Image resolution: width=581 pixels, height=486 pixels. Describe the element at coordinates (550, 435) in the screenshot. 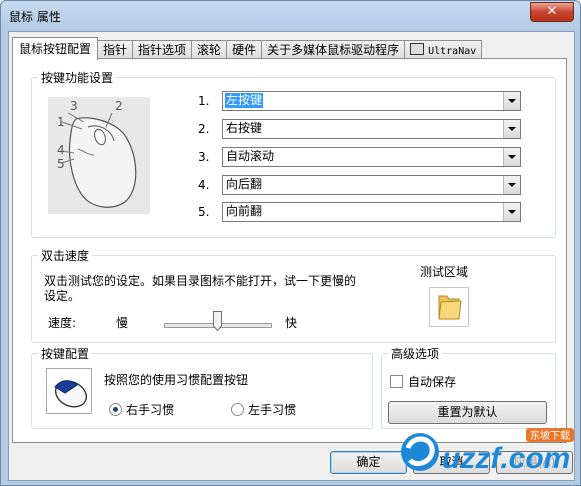

I see `svg-text: 东坡下载` at that location.